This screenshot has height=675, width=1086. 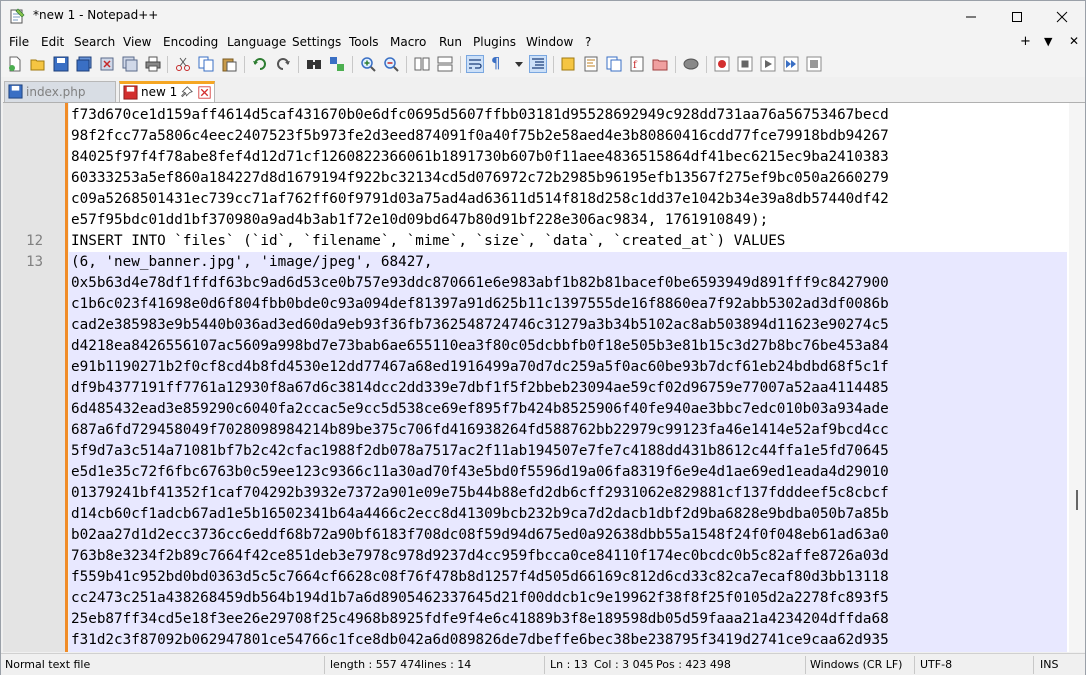 I want to click on status-lines: lines : 14, so click(x=446, y=664).